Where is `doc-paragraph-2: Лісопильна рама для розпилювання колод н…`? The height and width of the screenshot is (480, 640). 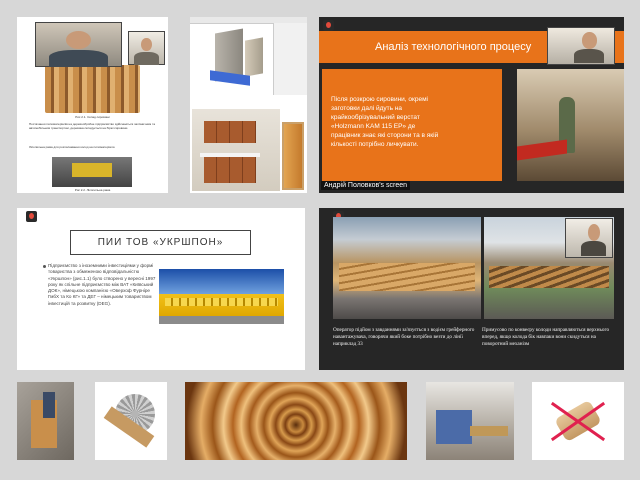 doc-paragraph-2: Лісопильна рама для розпилювання колод н… is located at coordinates (72, 147).